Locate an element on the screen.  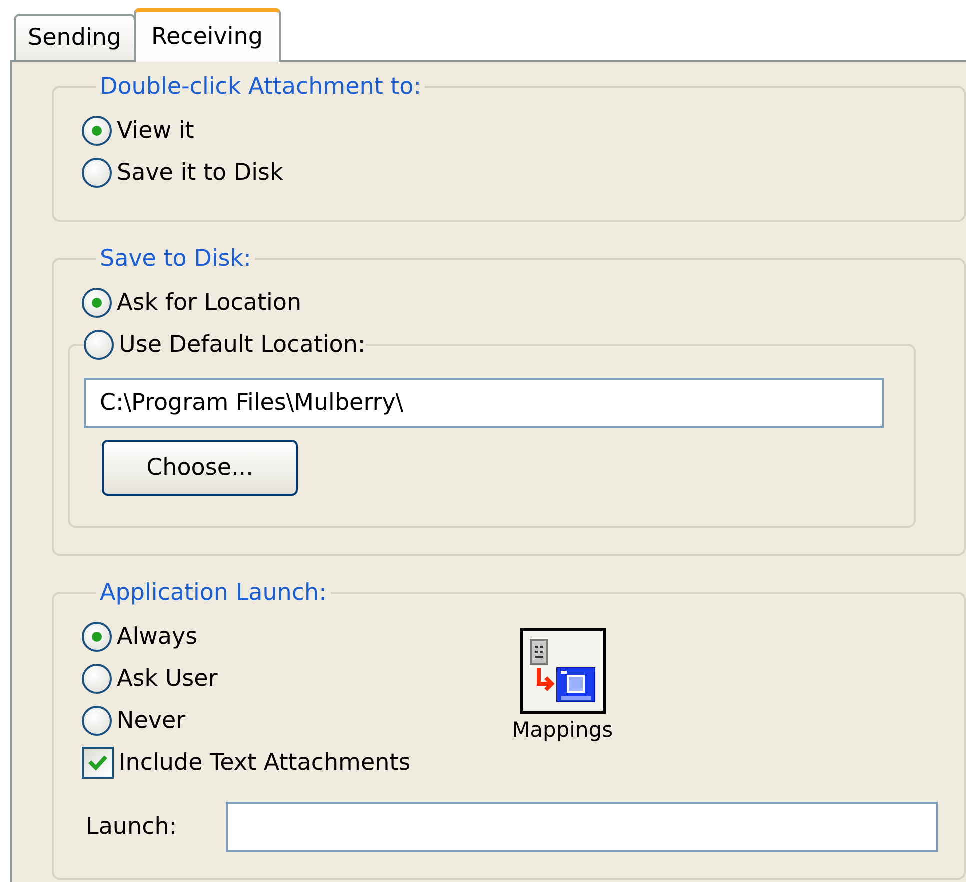
group-title: Double-click Attachment to: is located at coordinates (260, 87).